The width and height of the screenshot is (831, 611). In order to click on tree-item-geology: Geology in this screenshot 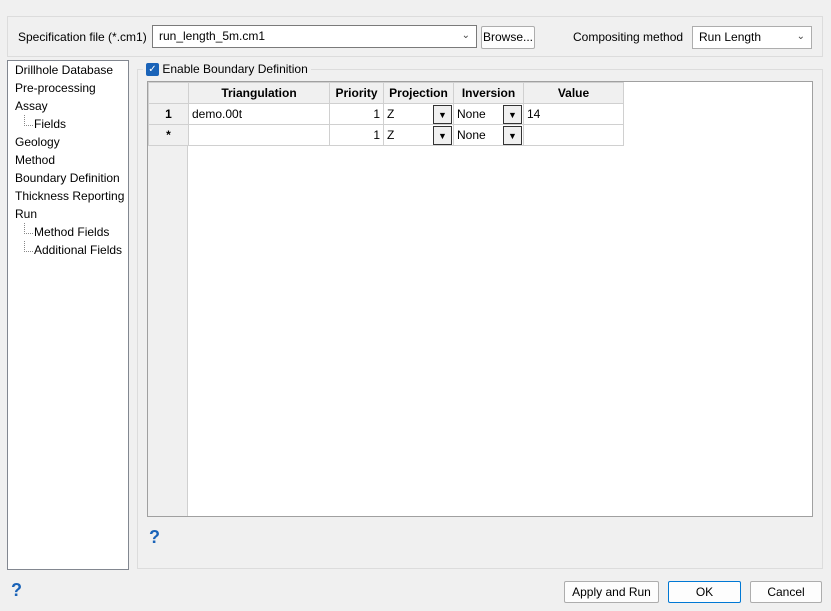, I will do `click(68, 142)`.